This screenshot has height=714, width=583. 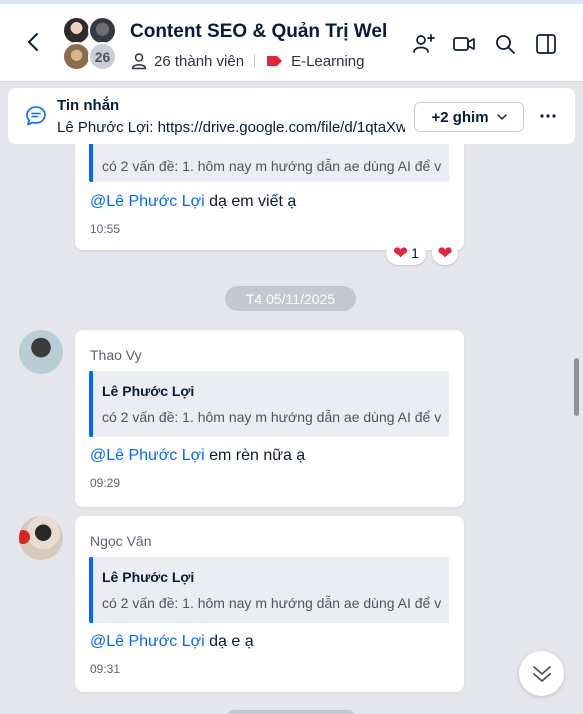 I want to click on pinned-count-button: +2 ghim, so click(x=469, y=117).